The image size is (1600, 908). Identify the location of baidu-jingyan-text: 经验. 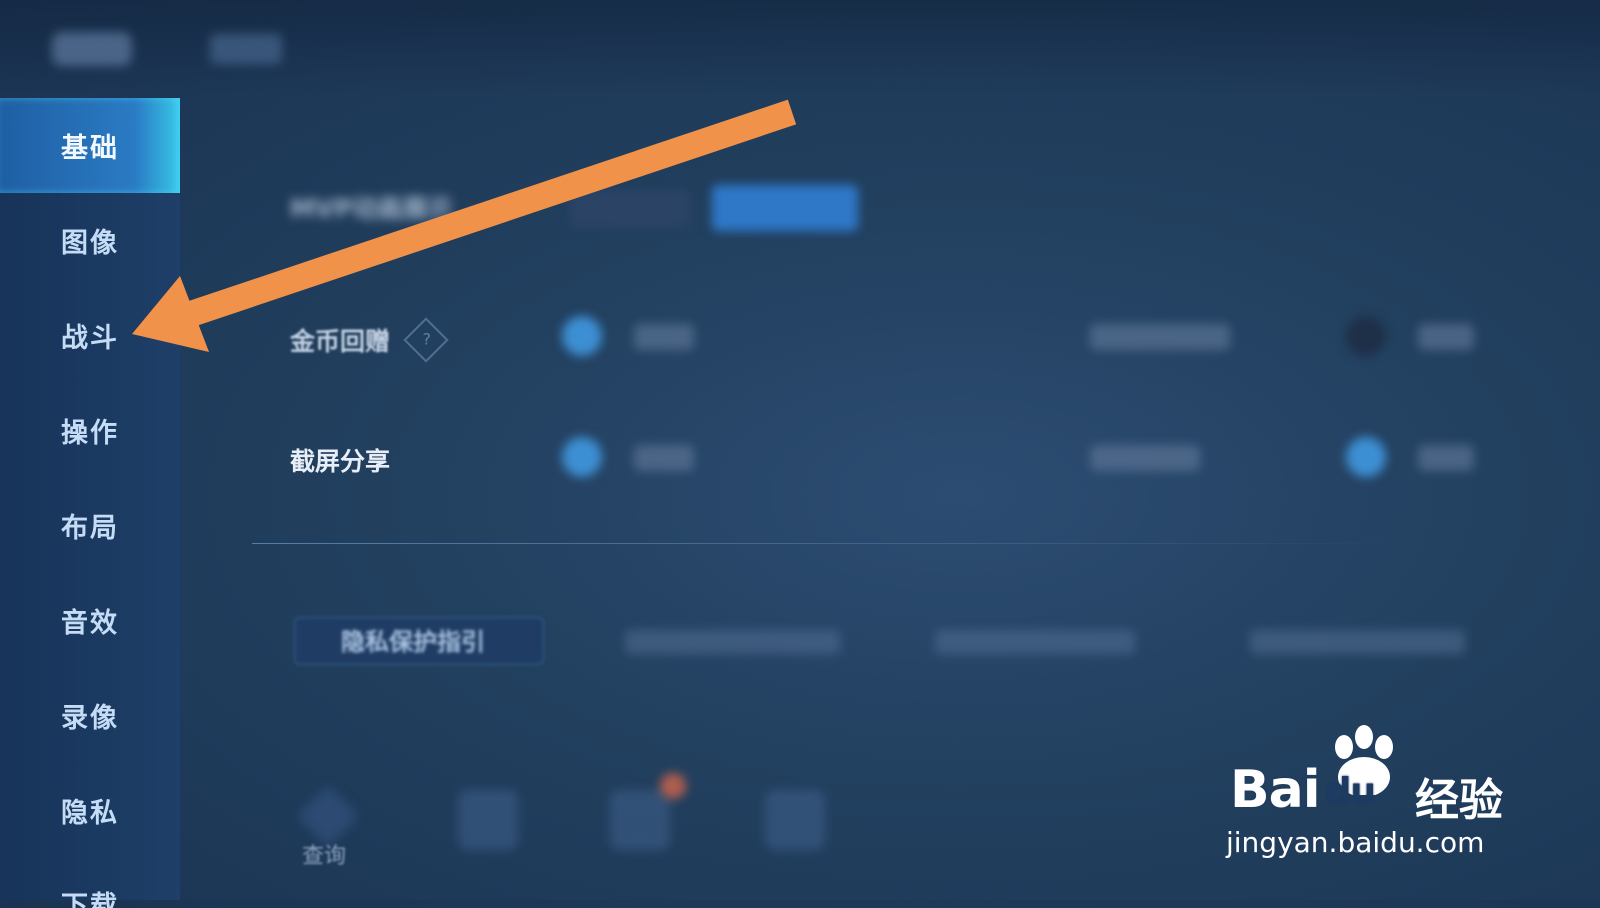
(1459, 800).